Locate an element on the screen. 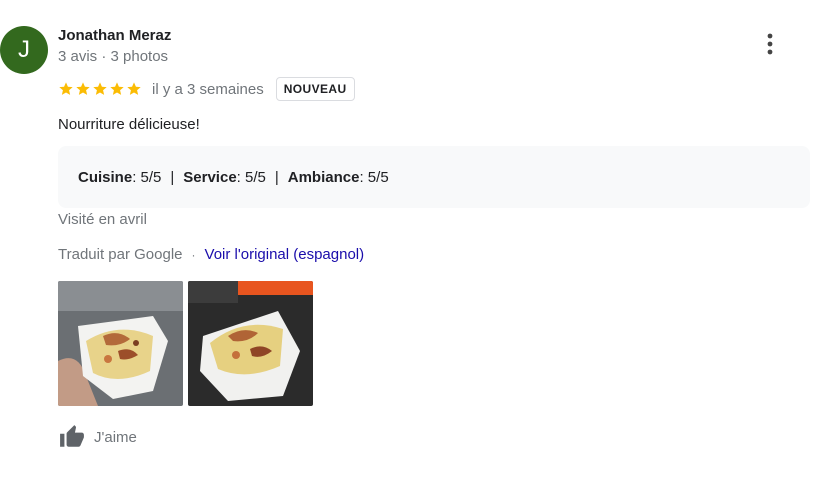  reviewer-meta: 3 avis · 3 photos is located at coordinates (113, 56).